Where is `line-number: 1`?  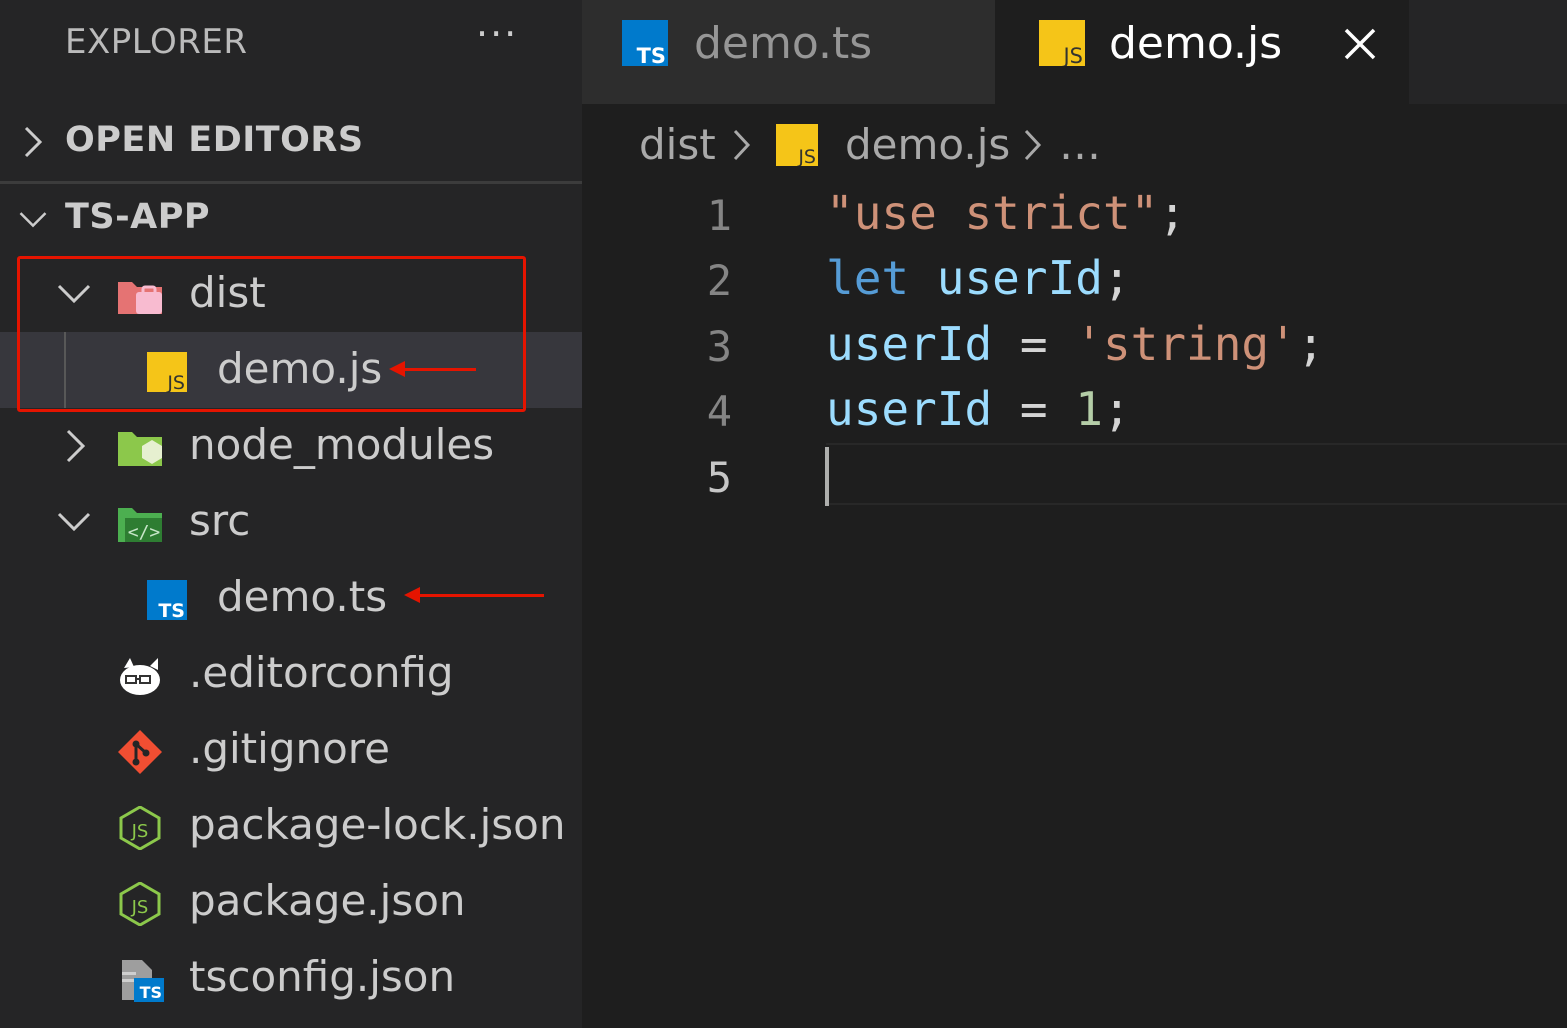 line-number: 1 is located at coordinates (719, 215).